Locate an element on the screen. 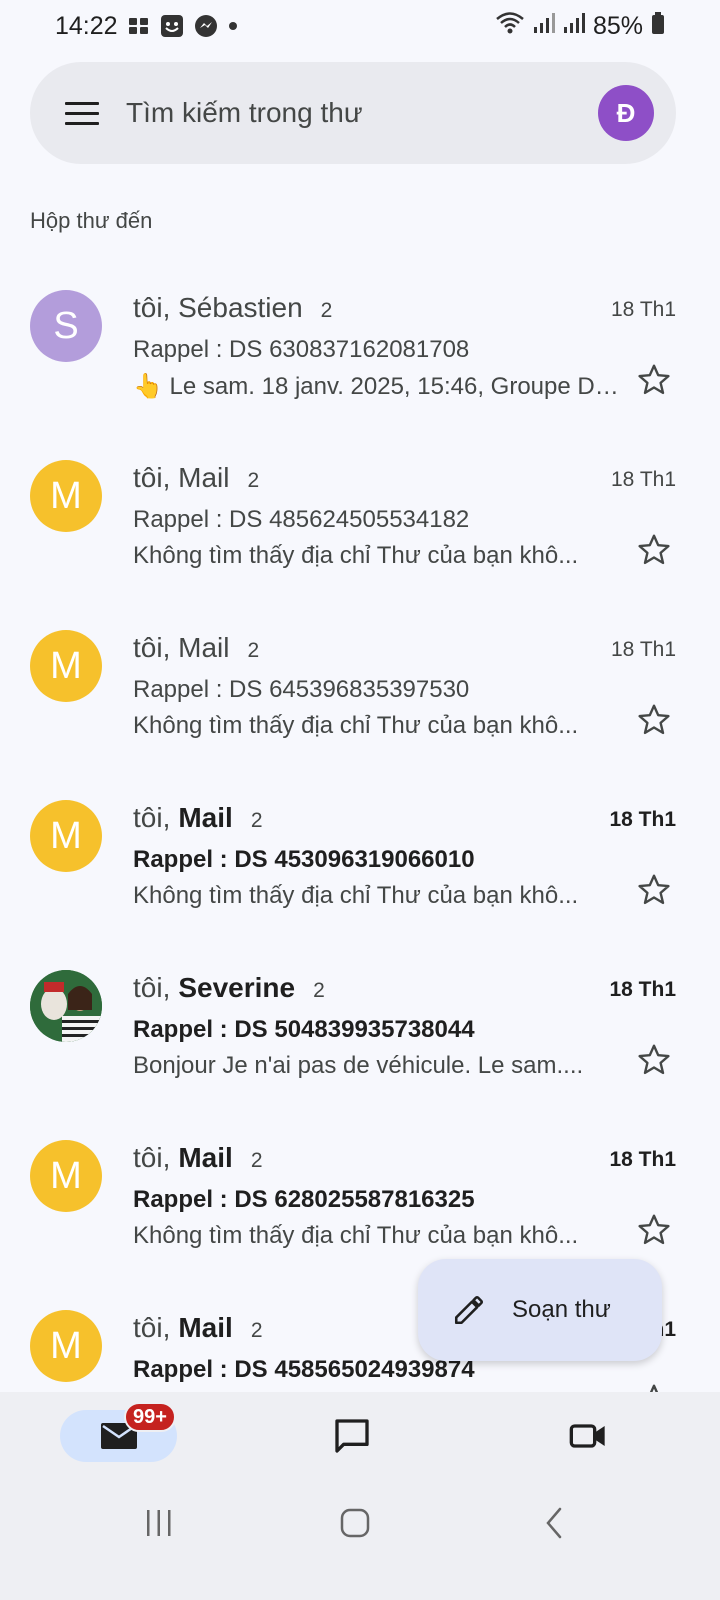 Image resolution: width=720 pixels, height=1600 pixels. email-sender: tôi, Severine 2 is located at coordinates (229, 988).